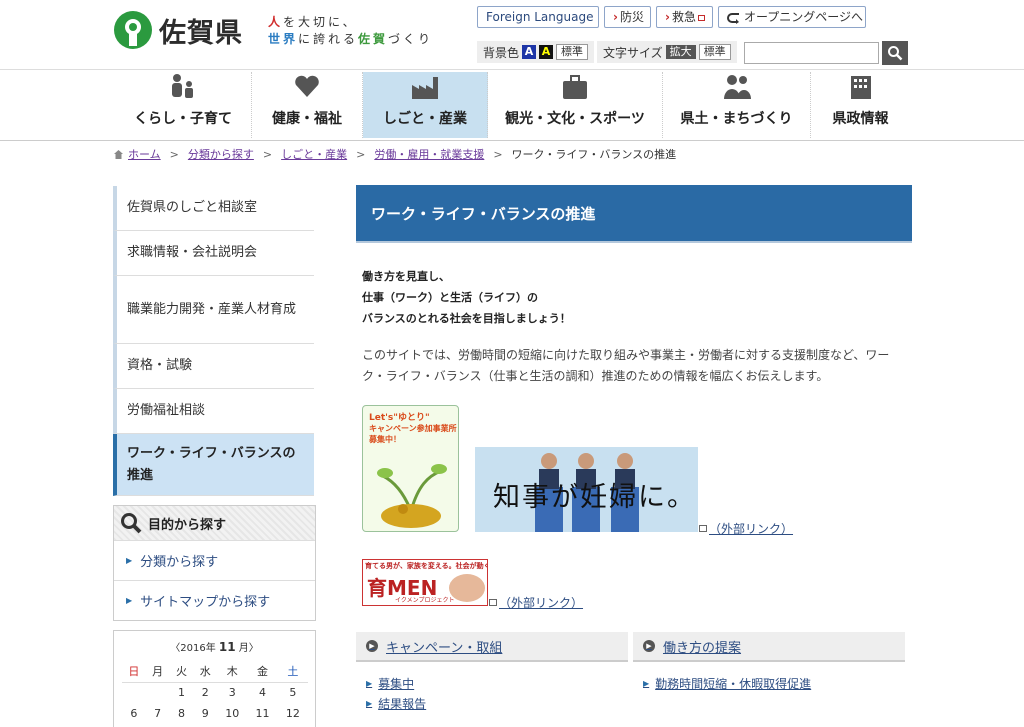  Describe the element at coordinates (425, 87) in the screenshot. I see `factory-icon` at that location.